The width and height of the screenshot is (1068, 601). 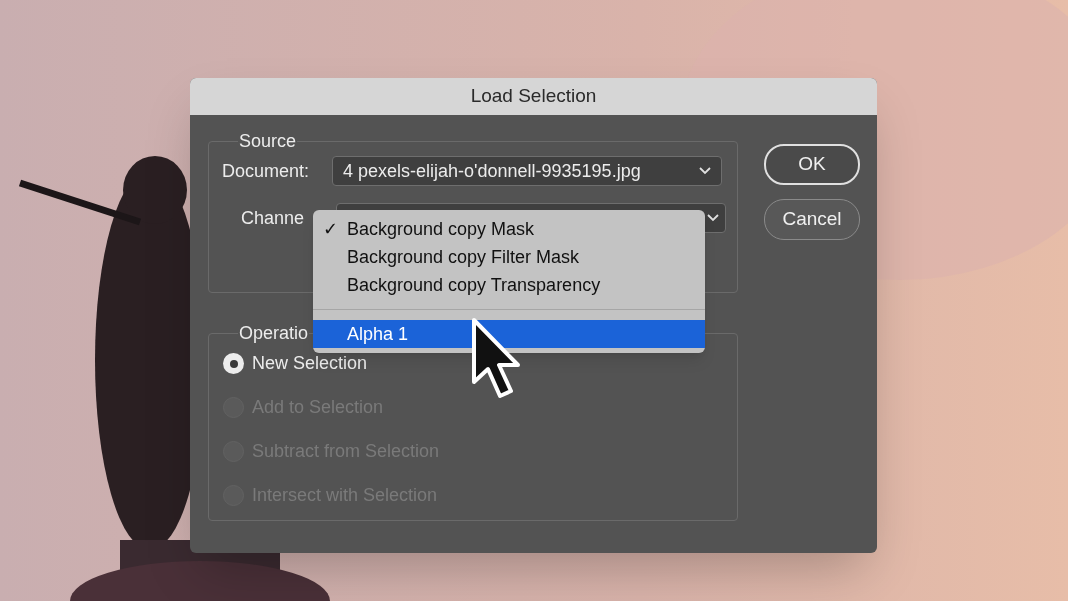 I want to click on menu-item: Alpha 1, so click(x=509, y=334).